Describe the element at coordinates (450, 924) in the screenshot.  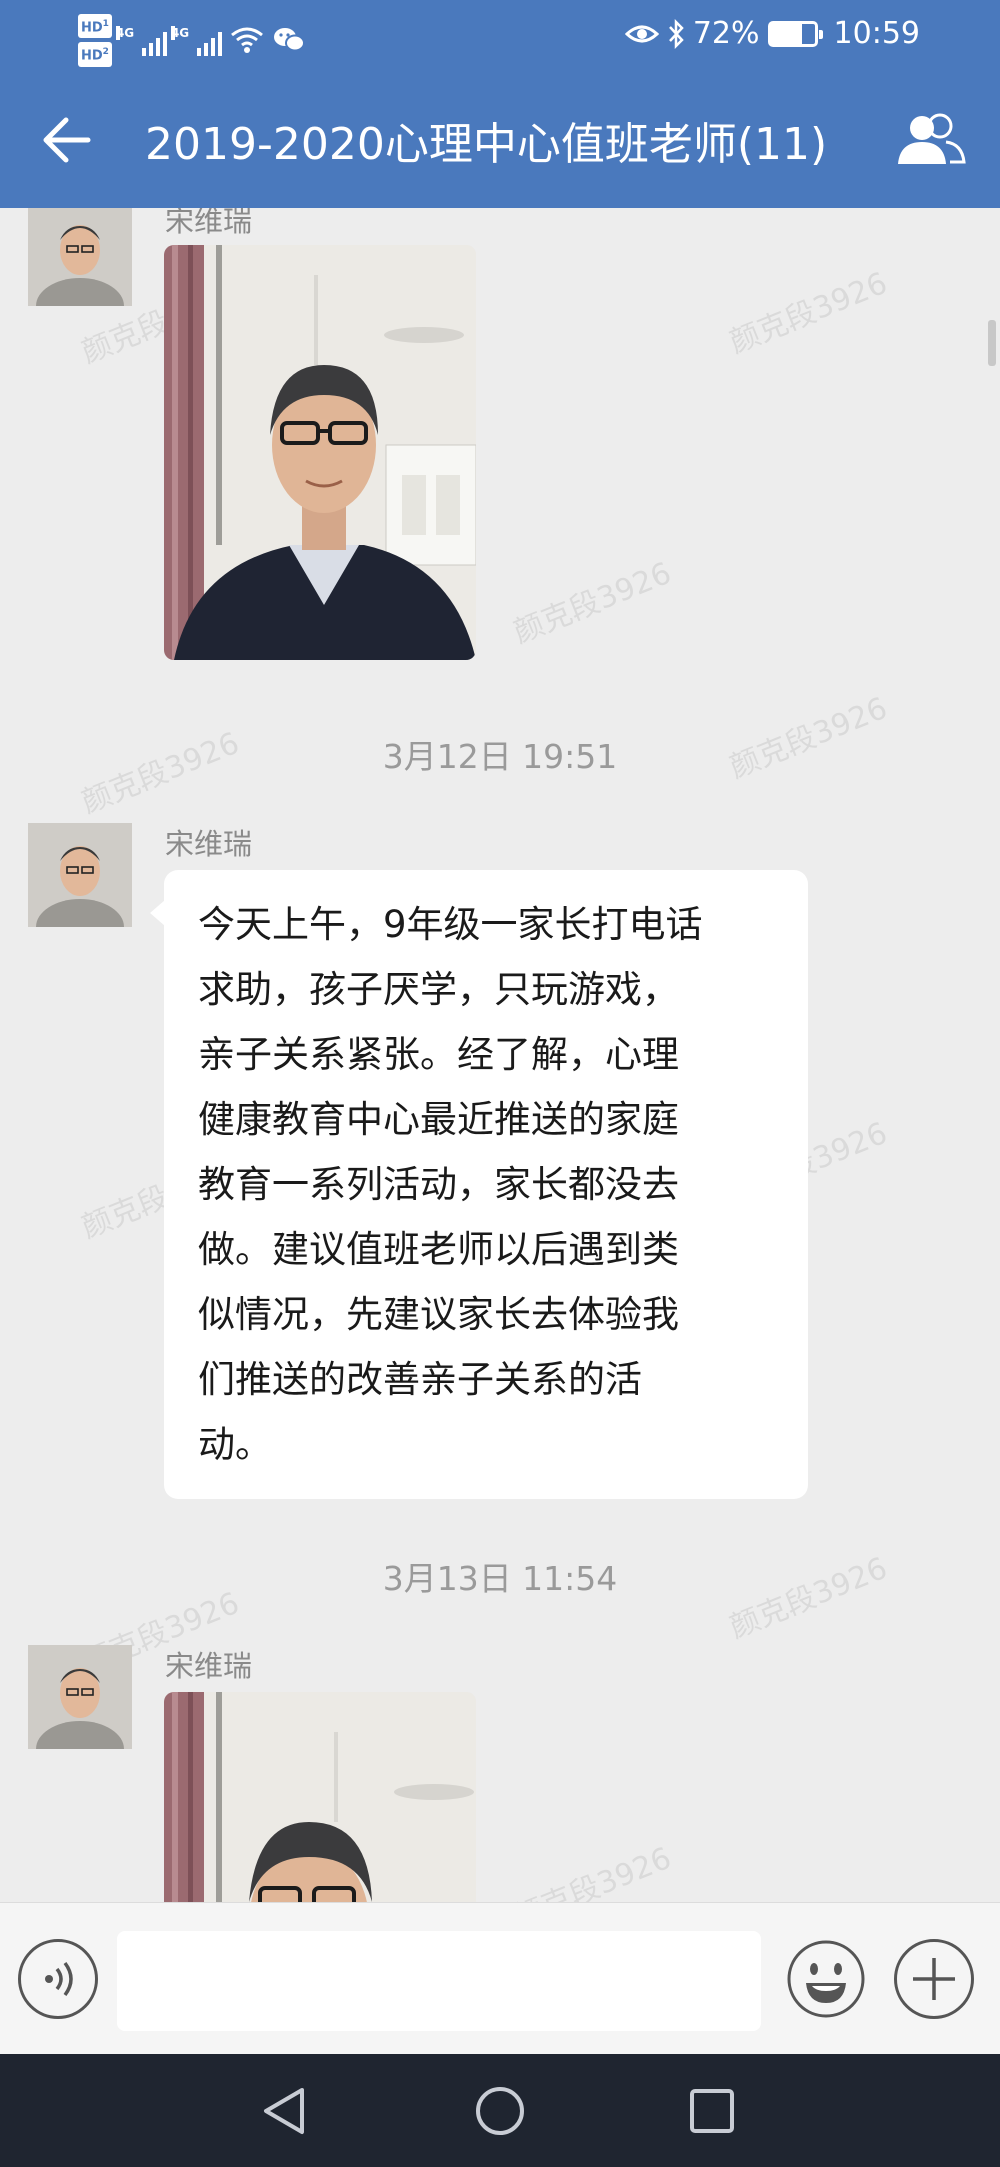
I see `message-line: 今天上午，9年级一家长打电话` at that location.